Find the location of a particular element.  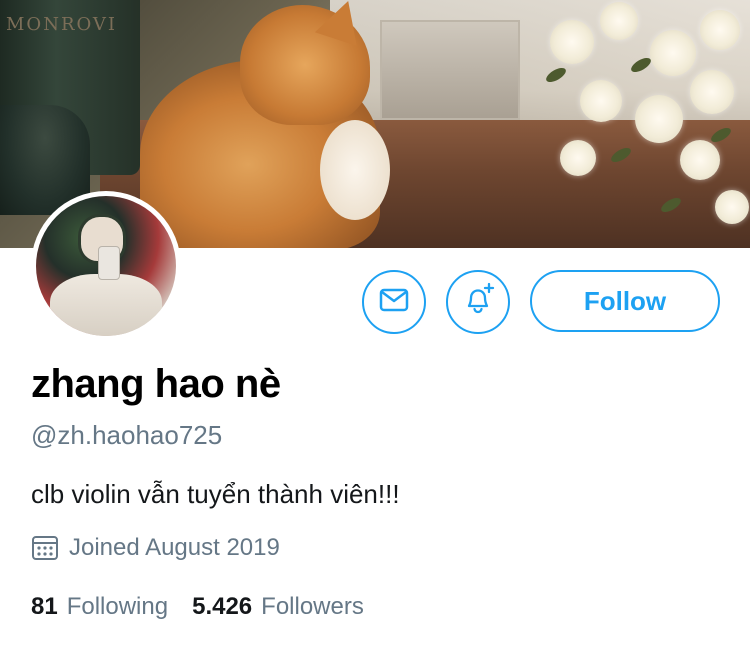

following-label: Following is located at coordinates (117, 606).